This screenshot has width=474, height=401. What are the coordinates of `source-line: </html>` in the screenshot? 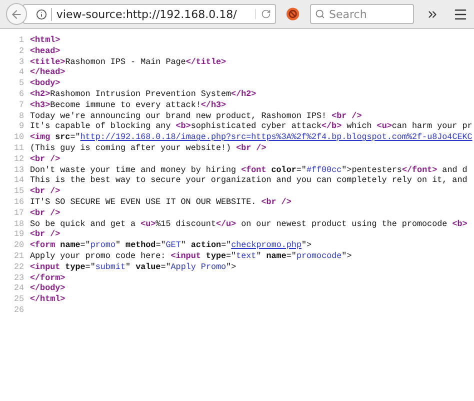 It's located at (48, 299).